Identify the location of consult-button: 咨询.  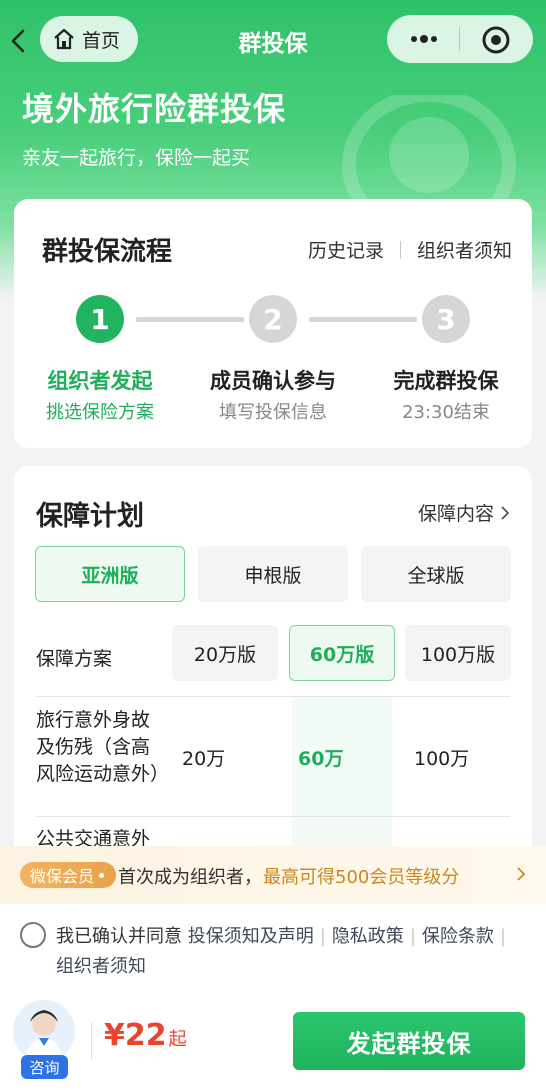
(44, 1067).